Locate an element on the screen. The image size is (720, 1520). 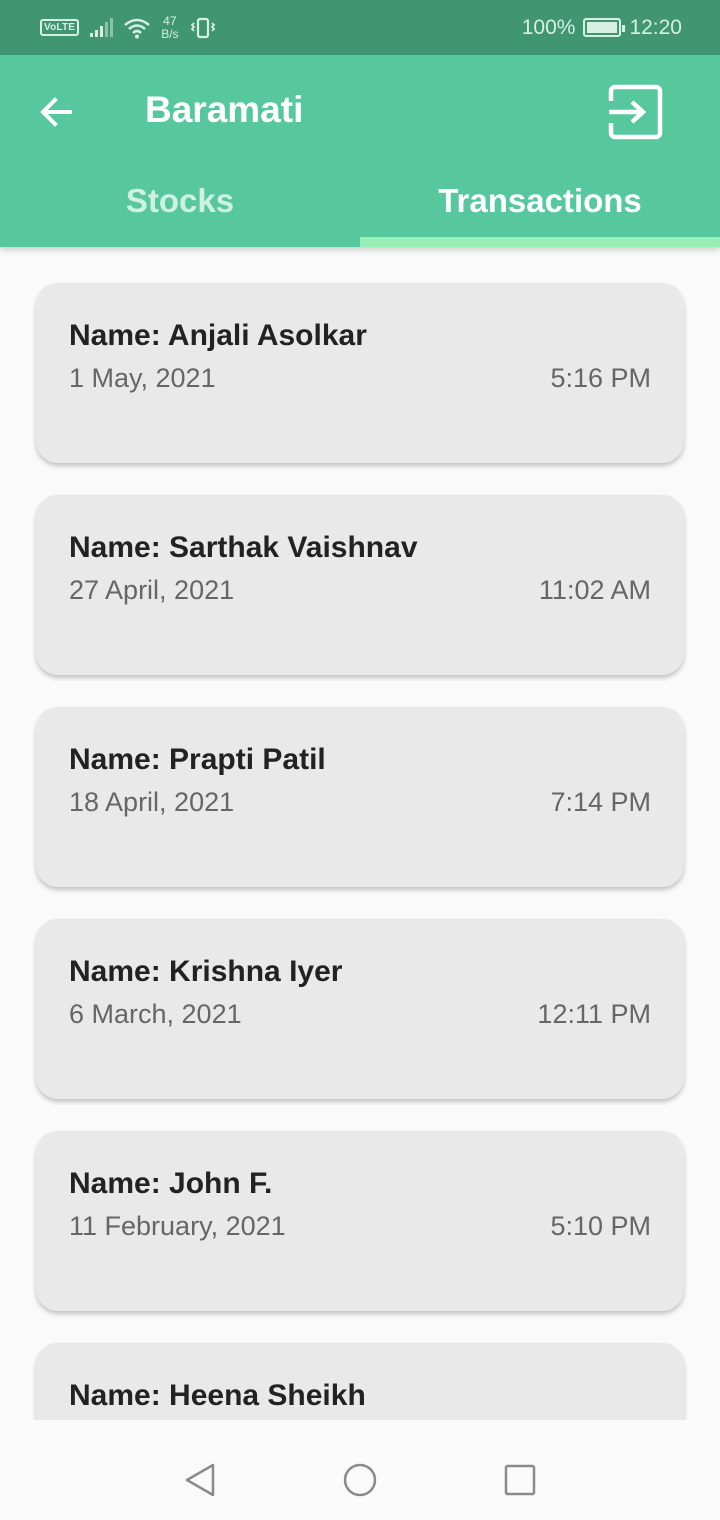
tab-label: Transactions is located at coordinates (540, 200).